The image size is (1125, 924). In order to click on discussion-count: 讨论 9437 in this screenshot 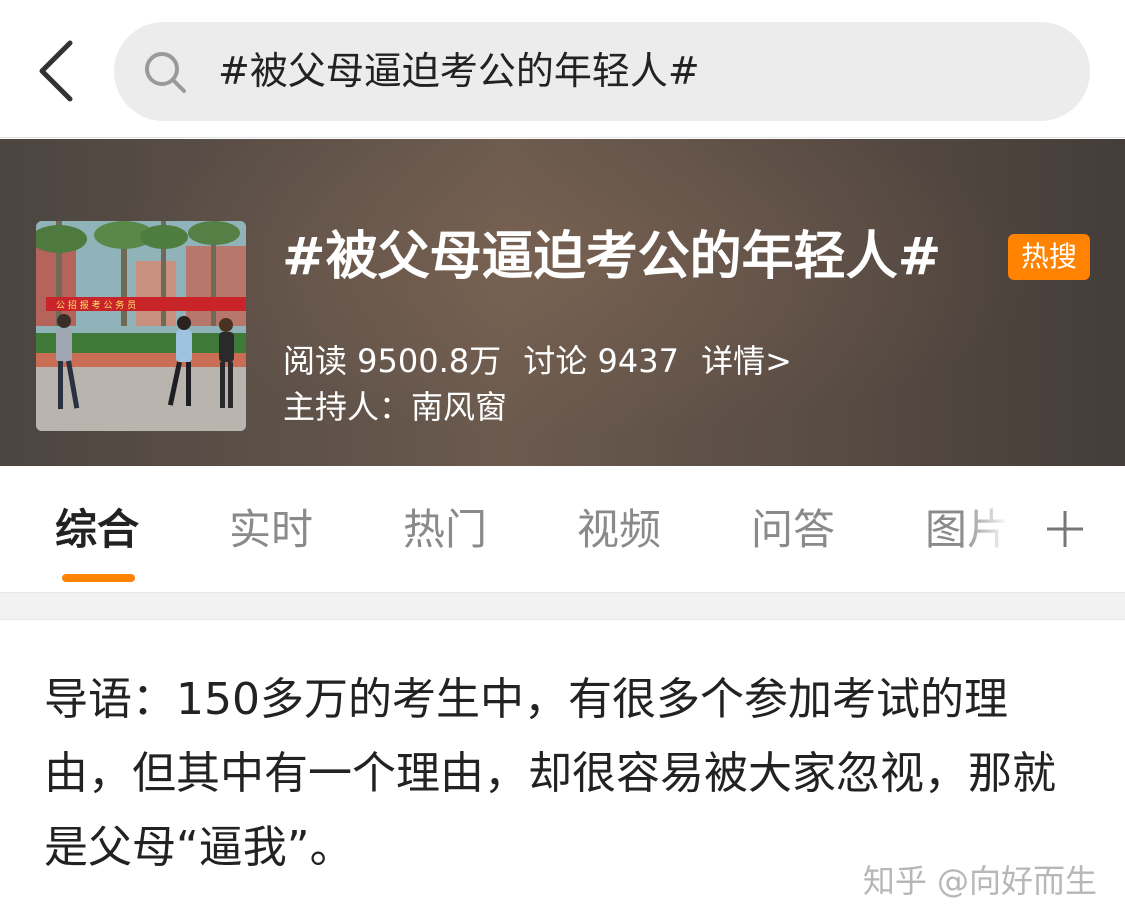, I will do `click(601, 361)`.